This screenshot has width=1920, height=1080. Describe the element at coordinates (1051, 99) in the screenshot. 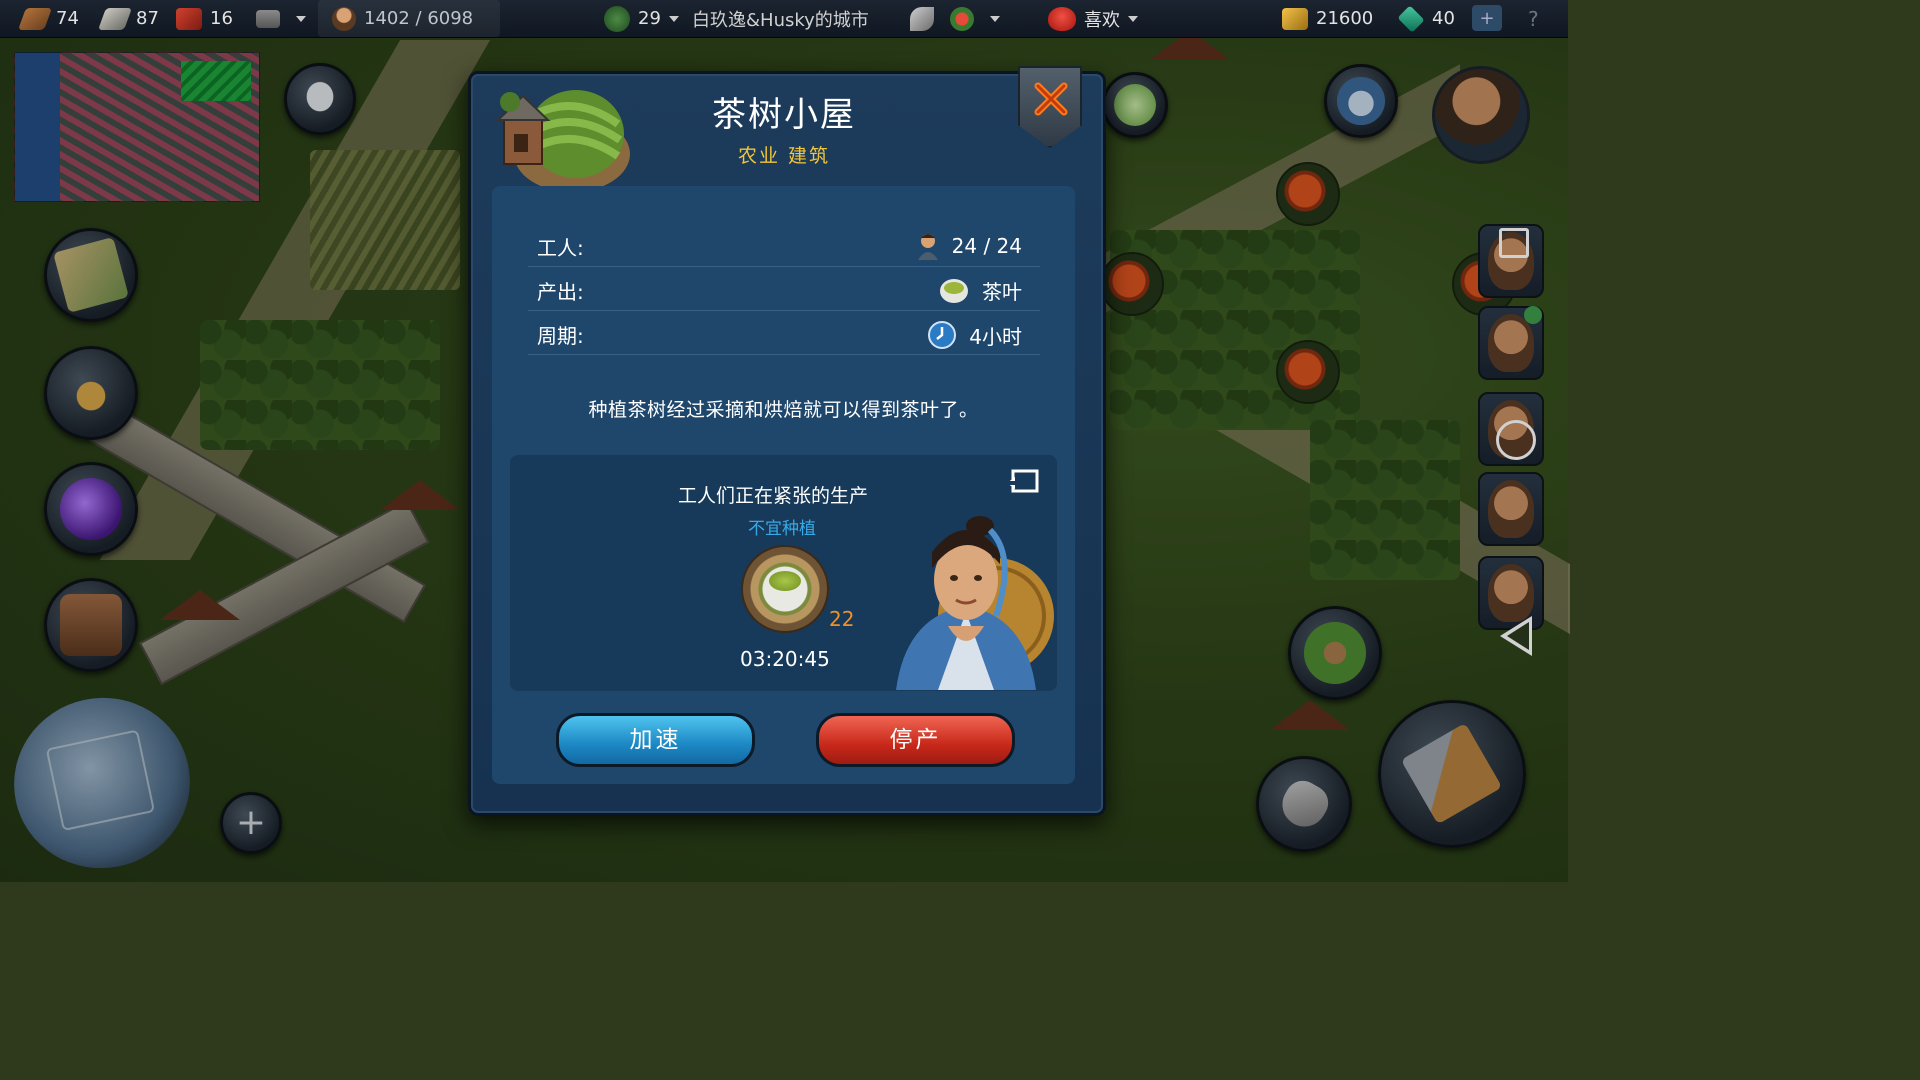

I see `close-icon` at that location.